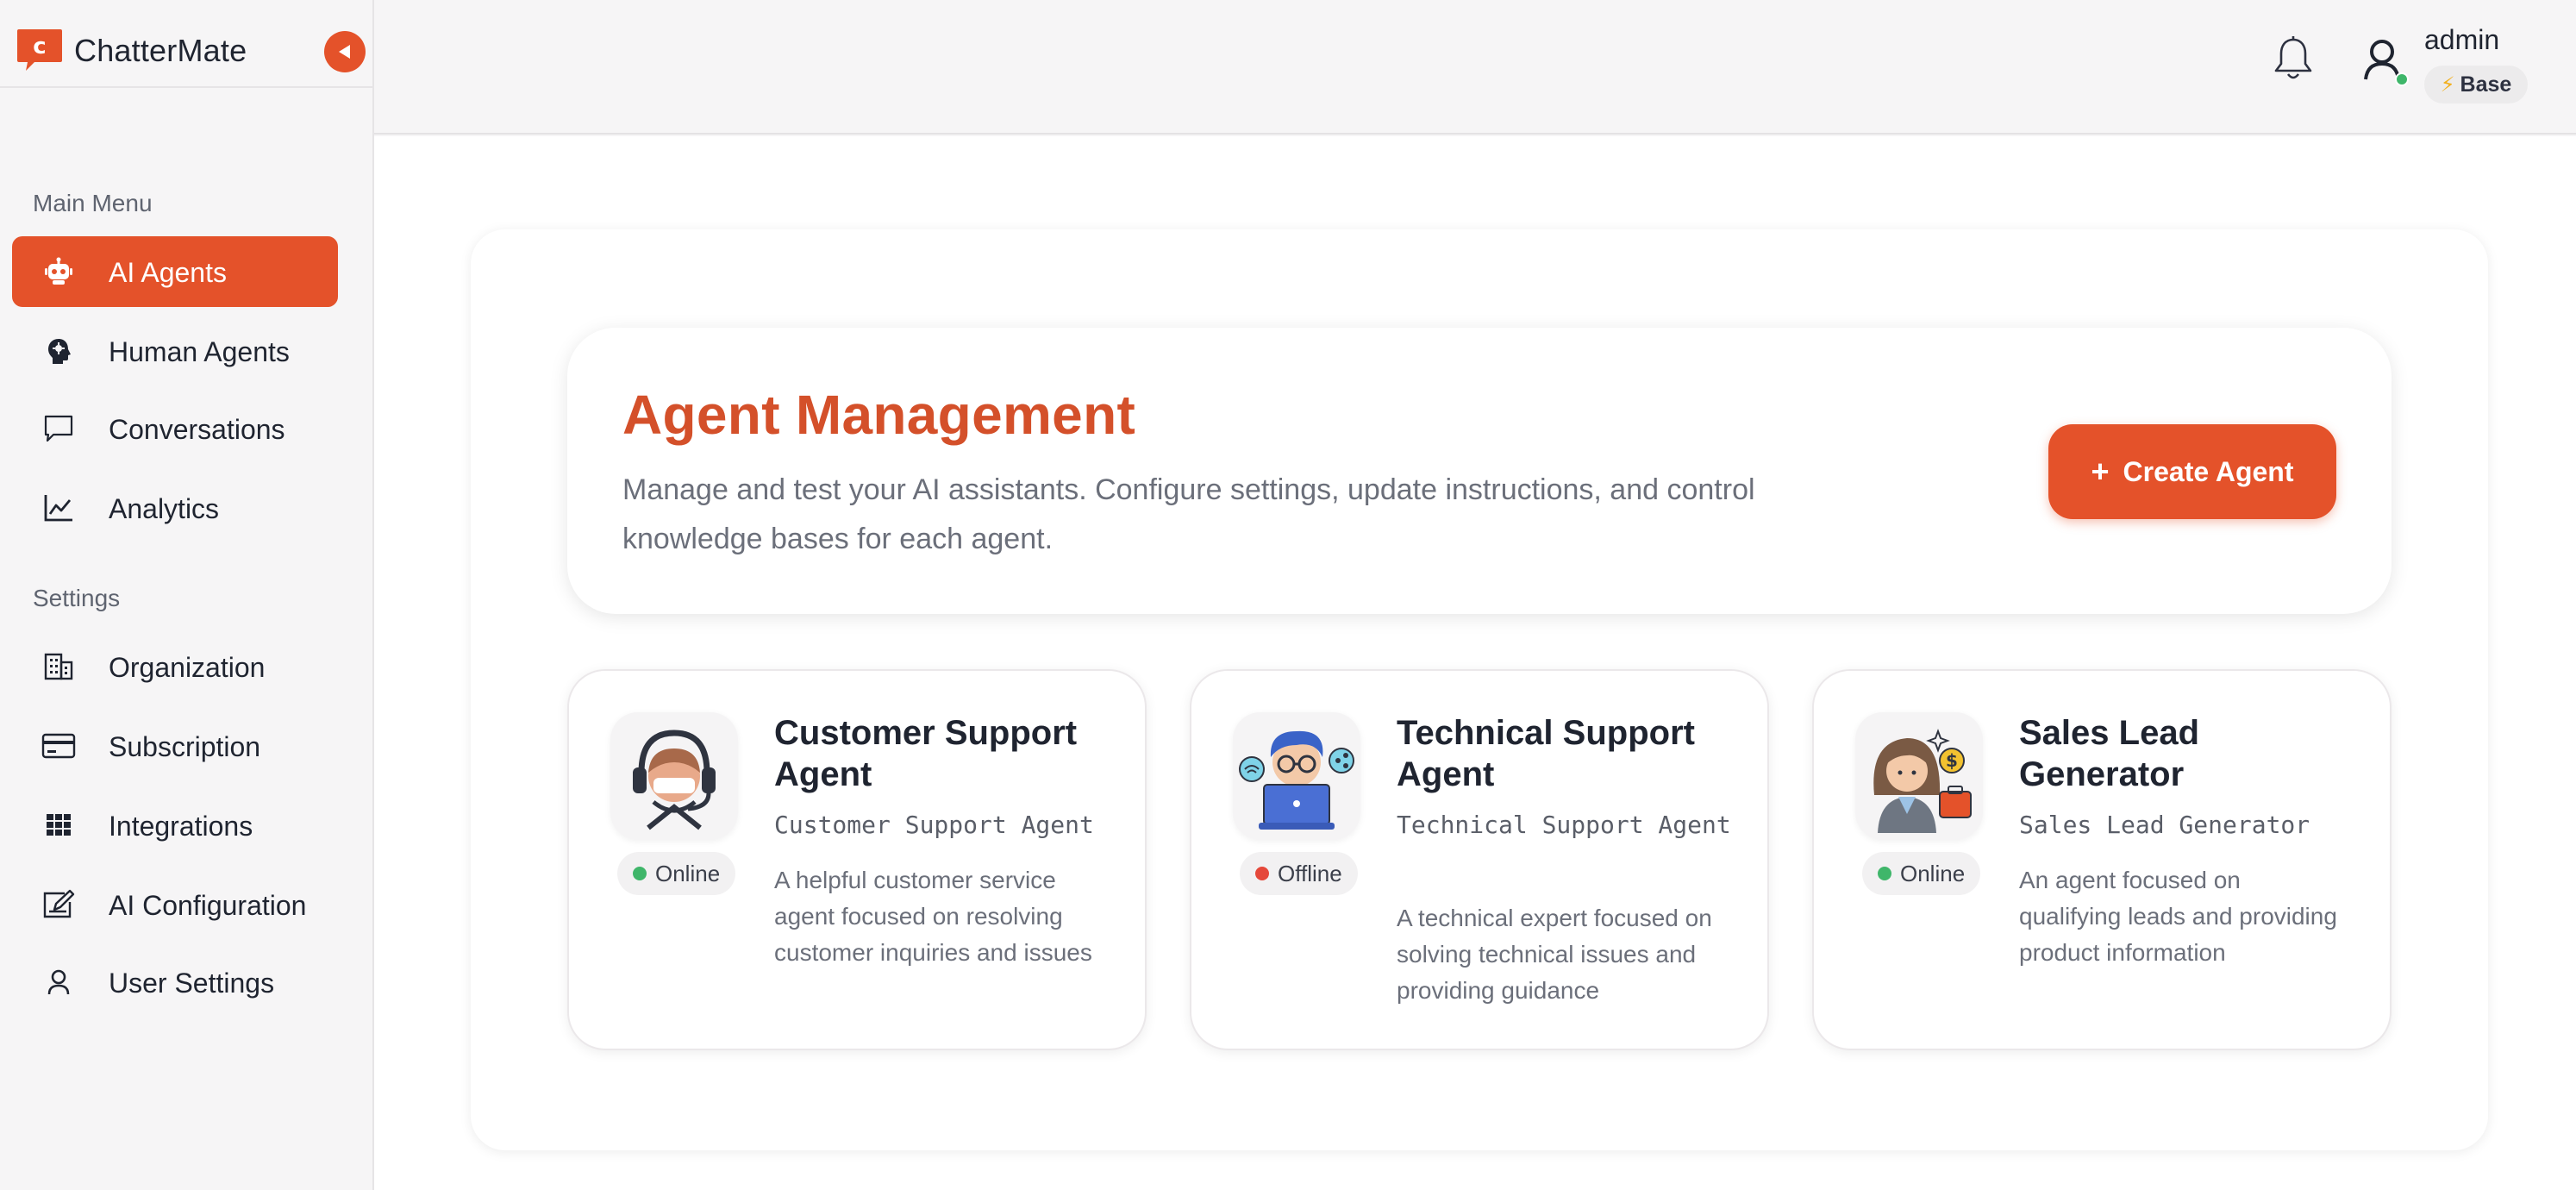 The image size is (2576, 1190). Describe the element at coordinates (39, 47) in the screenshot. I see `svg-text: c` at that location.